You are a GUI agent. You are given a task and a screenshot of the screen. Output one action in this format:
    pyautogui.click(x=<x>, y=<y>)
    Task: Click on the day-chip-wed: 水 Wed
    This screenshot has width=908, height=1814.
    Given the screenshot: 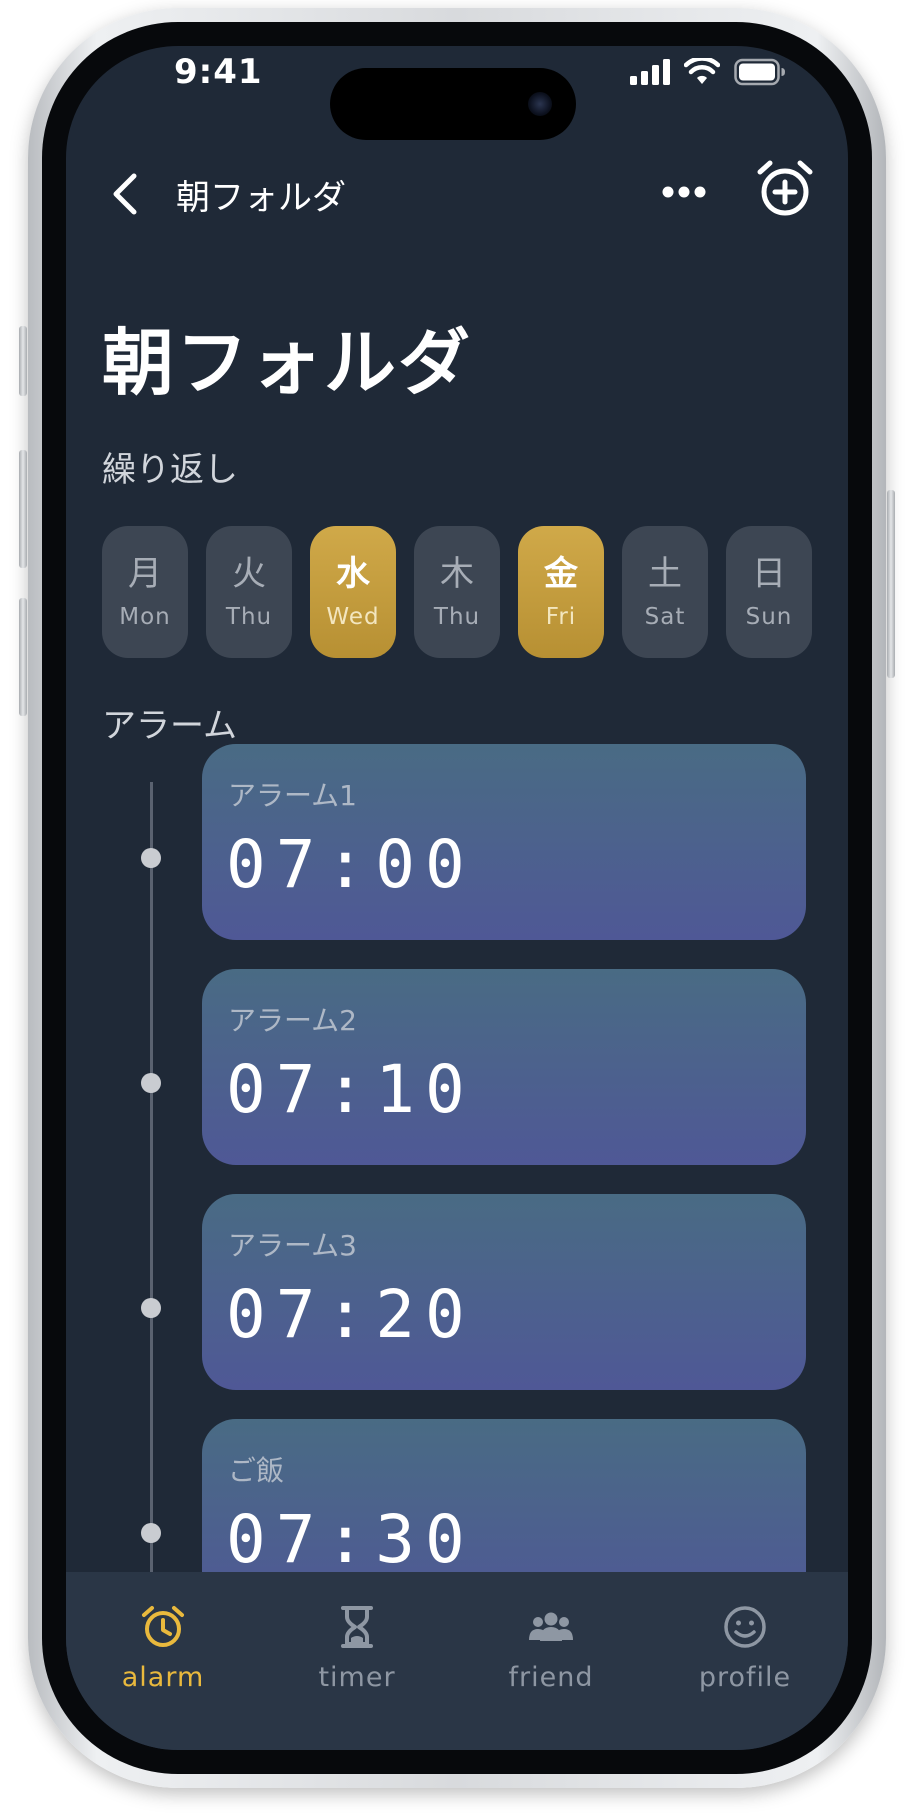 What is the action you would take?
    pyautogui.click(x=353, y=592)
    